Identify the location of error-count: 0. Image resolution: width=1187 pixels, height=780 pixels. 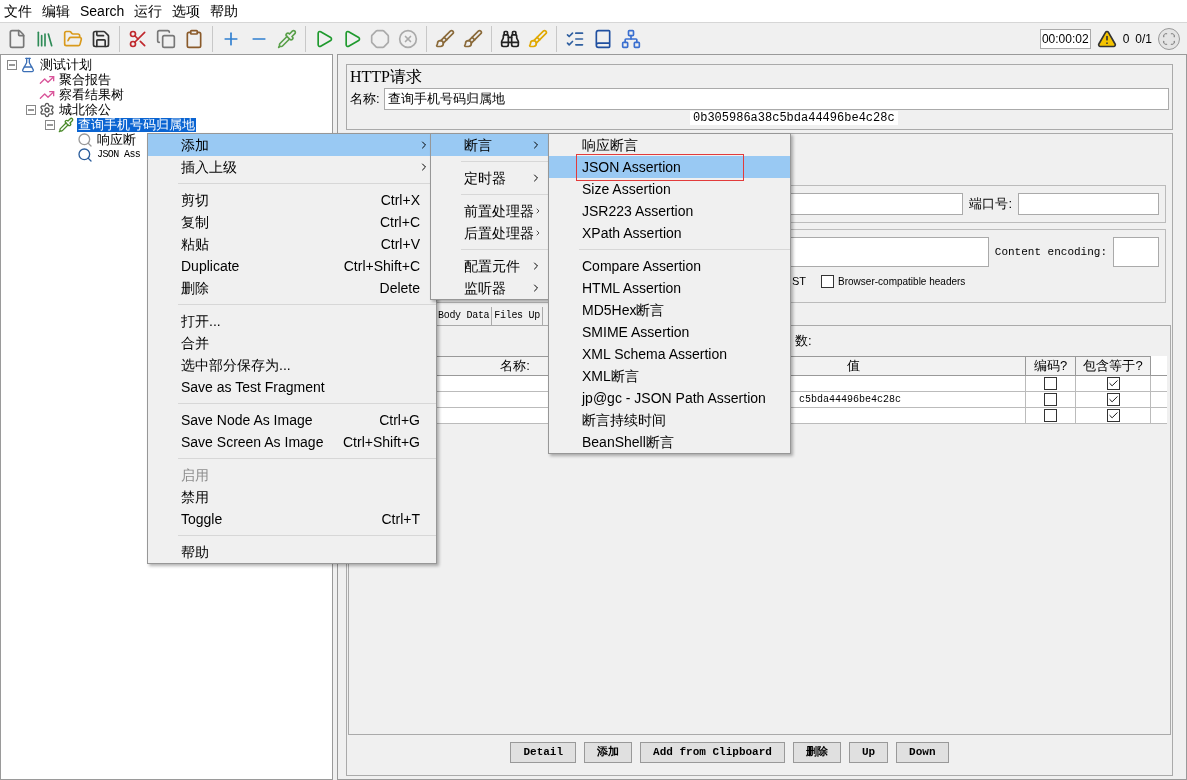
(1126, 39).